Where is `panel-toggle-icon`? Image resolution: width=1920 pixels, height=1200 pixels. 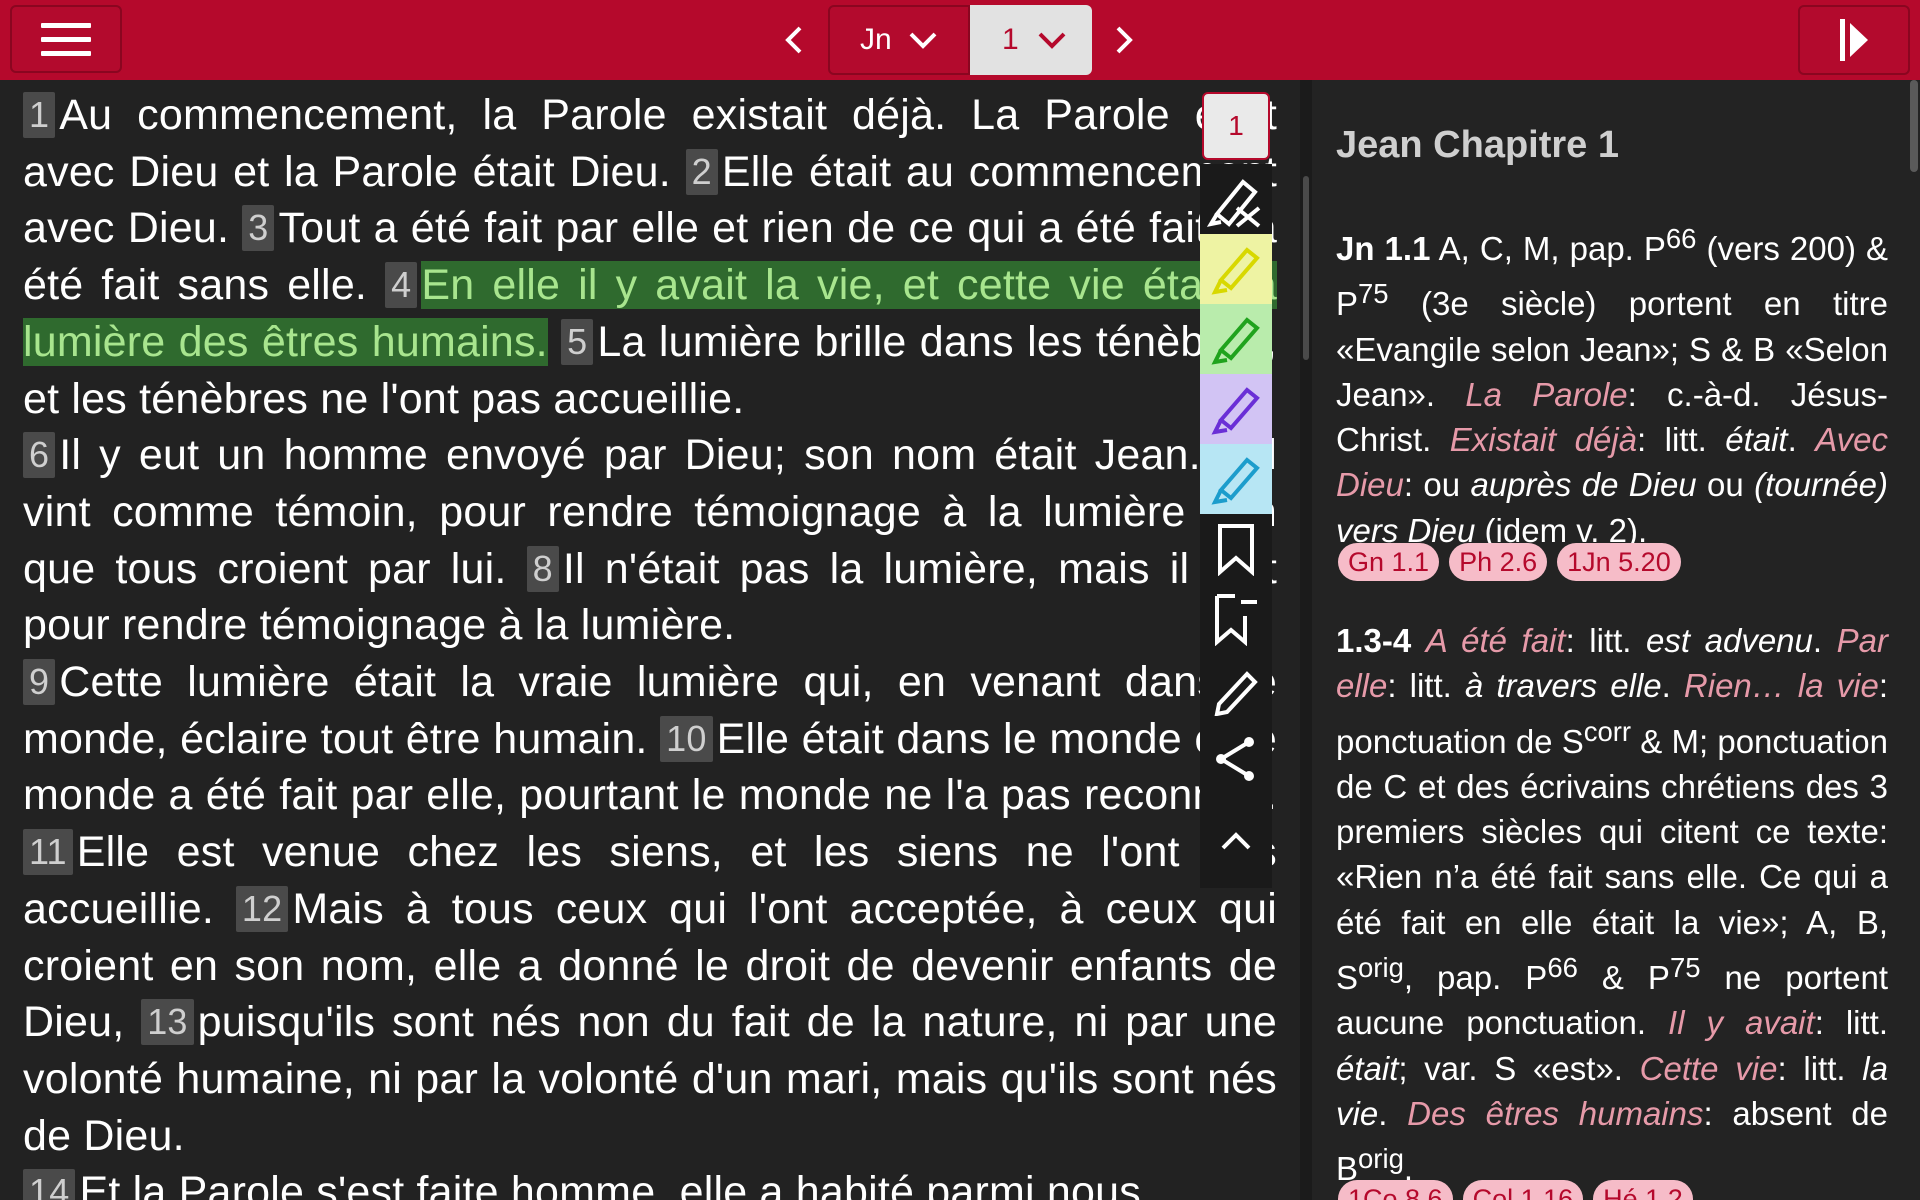 panel-toggle-icon is located at coordinates (1854, 40).